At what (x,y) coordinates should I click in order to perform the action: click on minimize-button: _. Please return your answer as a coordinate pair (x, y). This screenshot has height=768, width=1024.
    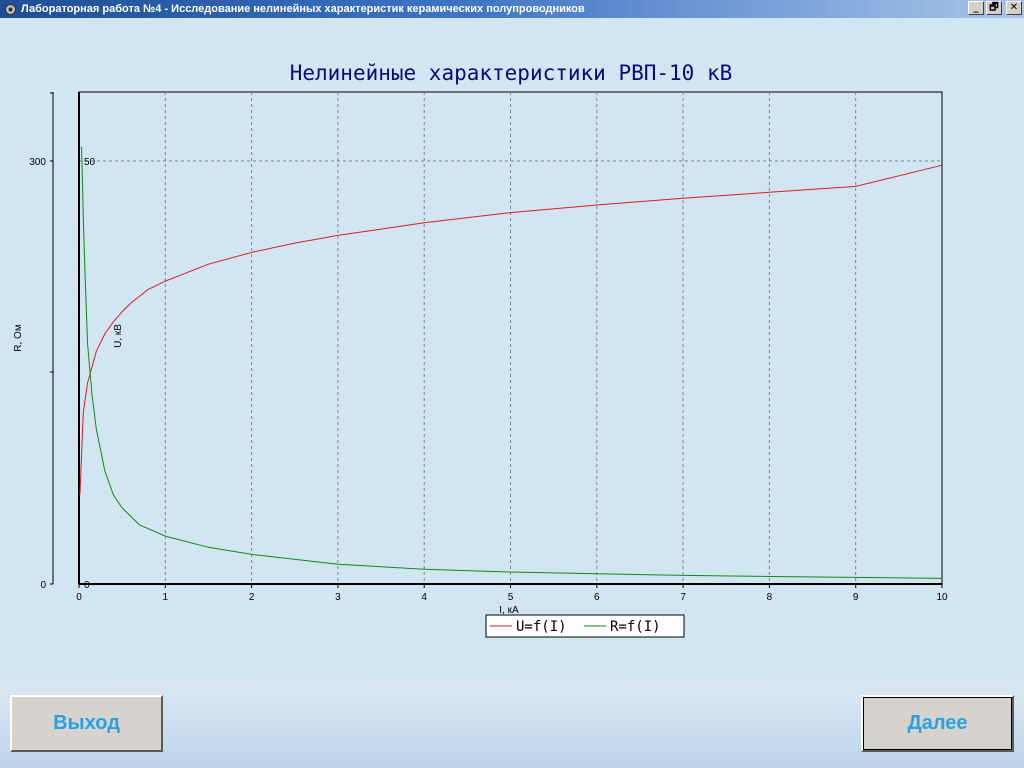
    Looking at the image, I should click on (976, 8).